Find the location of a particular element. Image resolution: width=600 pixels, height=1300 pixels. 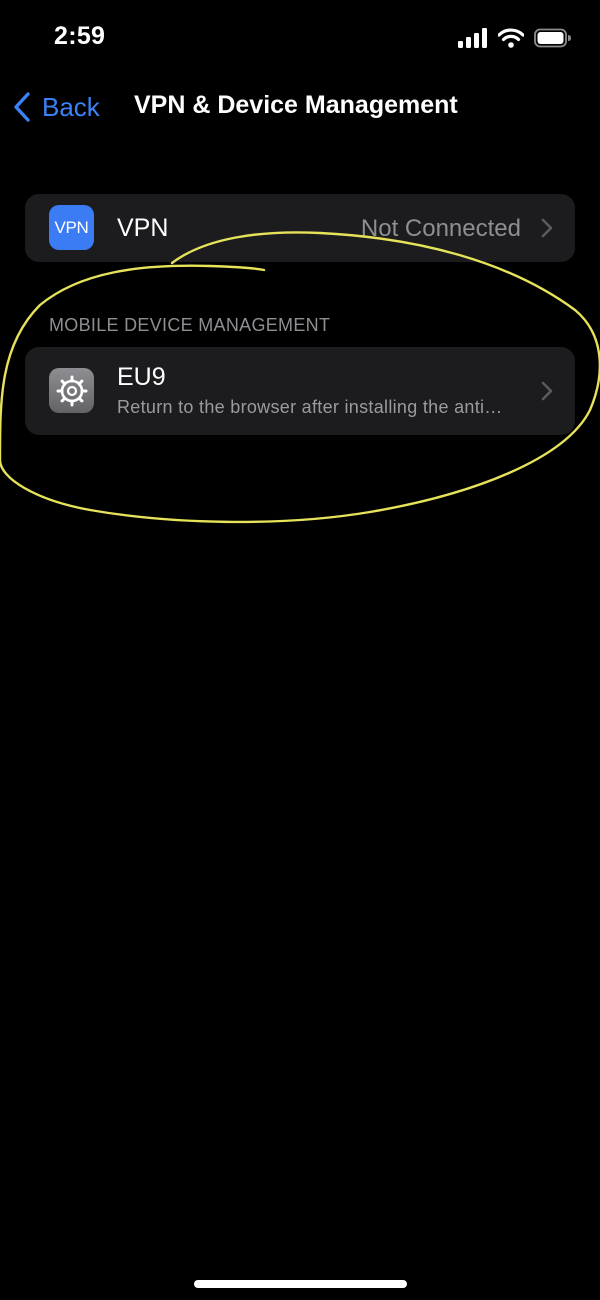

page-title: VPN & Device Management is located at coordinates (296, 105).